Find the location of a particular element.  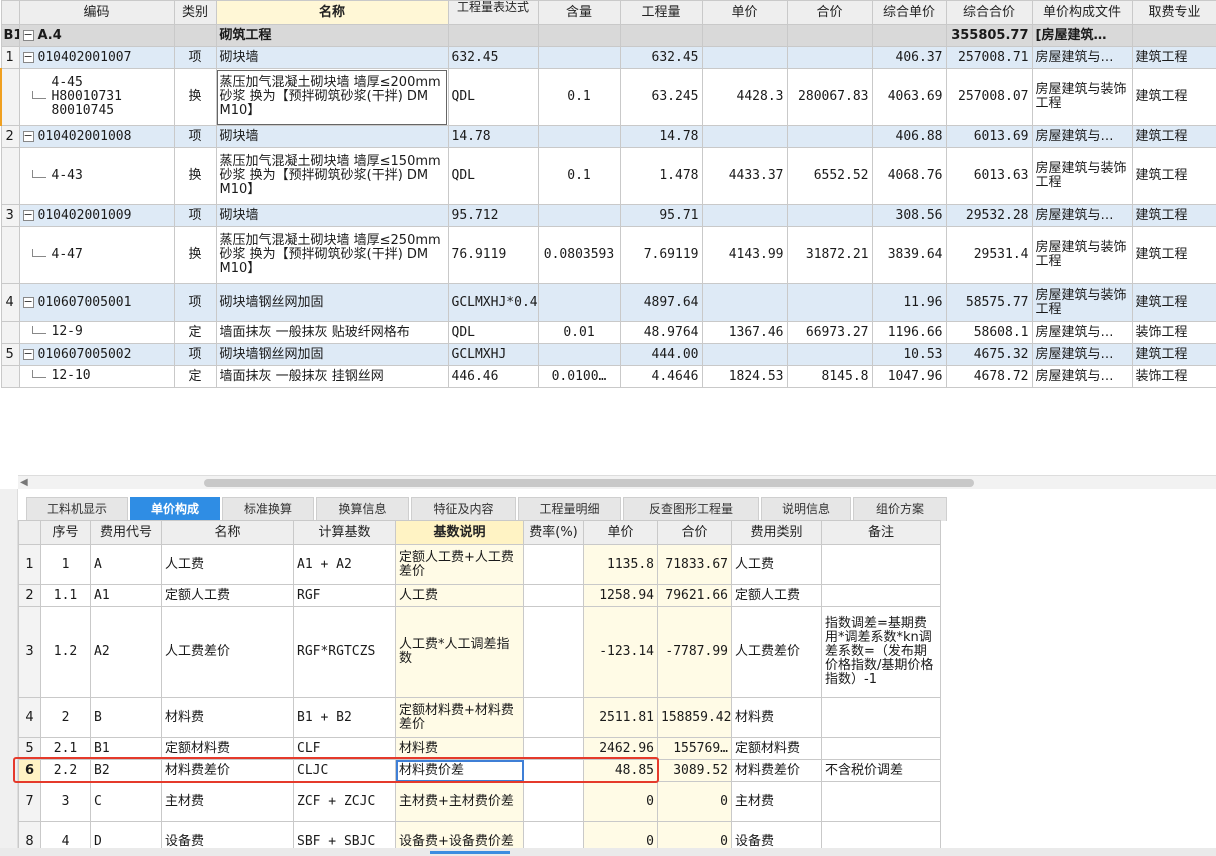

fee-note is located at coordinates (881, 748).